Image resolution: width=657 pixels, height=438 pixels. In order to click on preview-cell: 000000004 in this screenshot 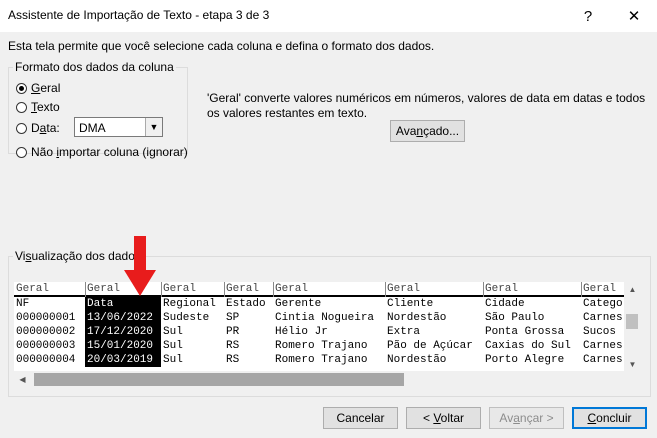, I will do `click(46, 360)`.